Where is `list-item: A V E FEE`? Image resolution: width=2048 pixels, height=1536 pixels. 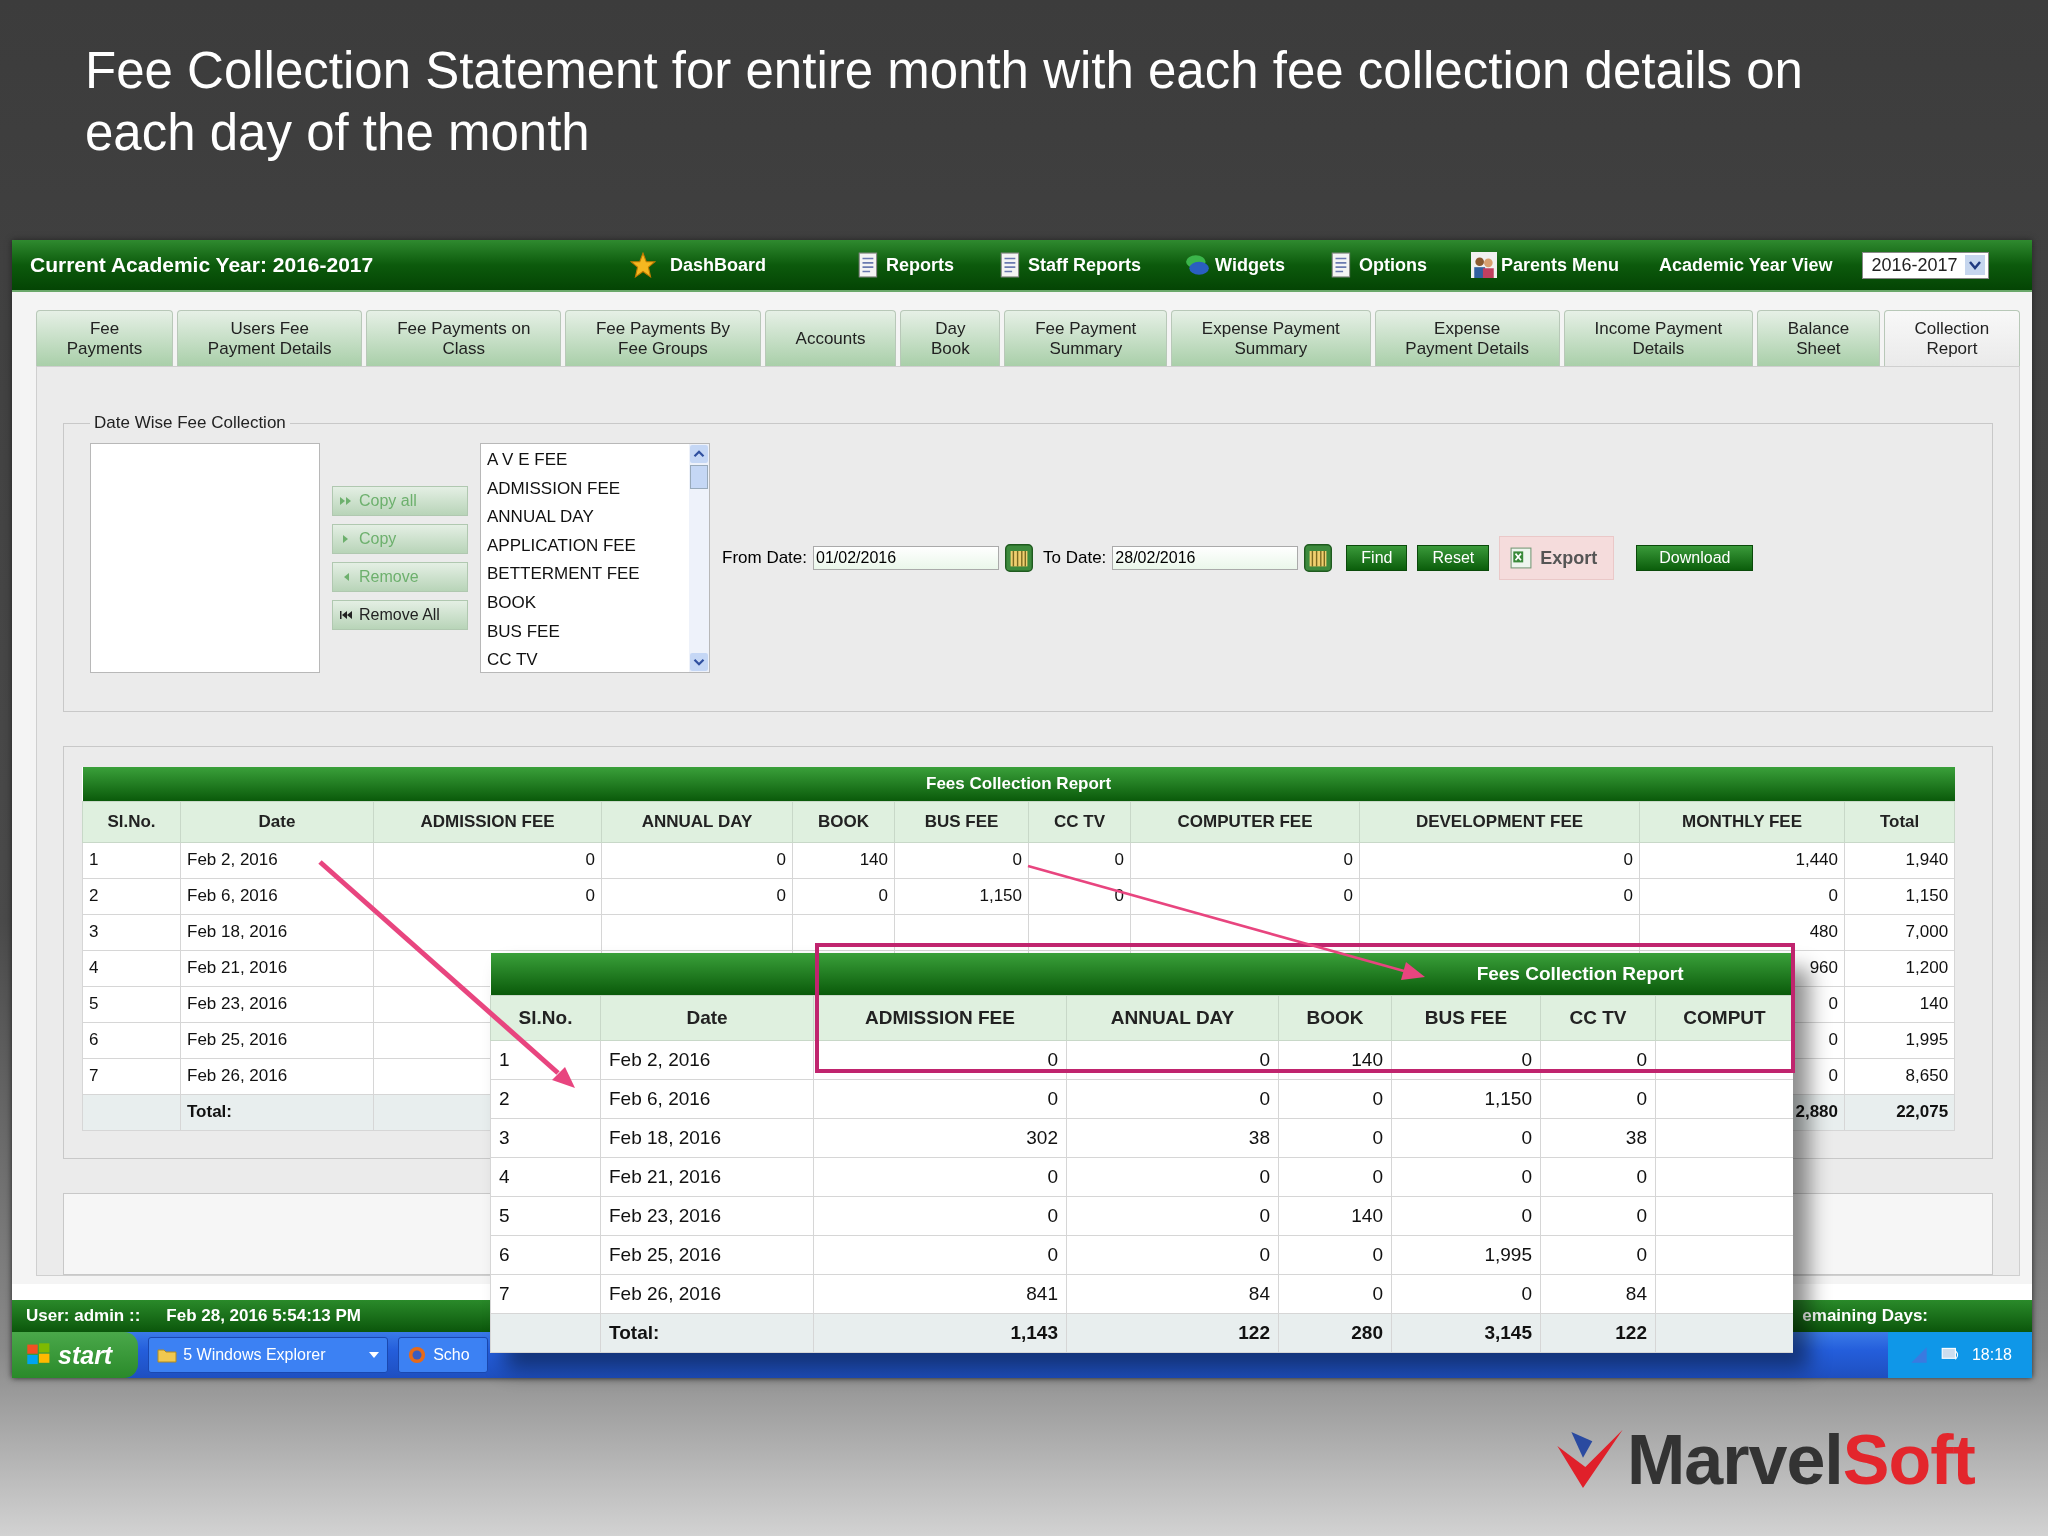 list-item: A V E FEE is located at coordinates (585, 460).